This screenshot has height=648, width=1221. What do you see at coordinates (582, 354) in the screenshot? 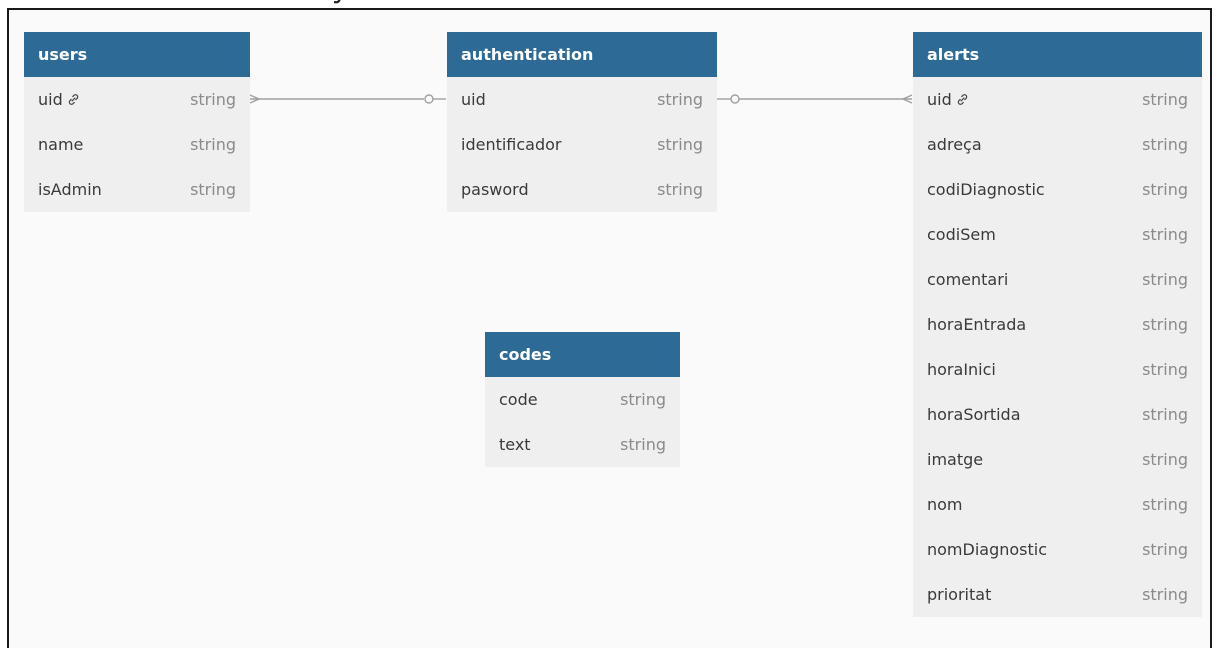
I see `table-header: codes` at bounding box center [582, 354].